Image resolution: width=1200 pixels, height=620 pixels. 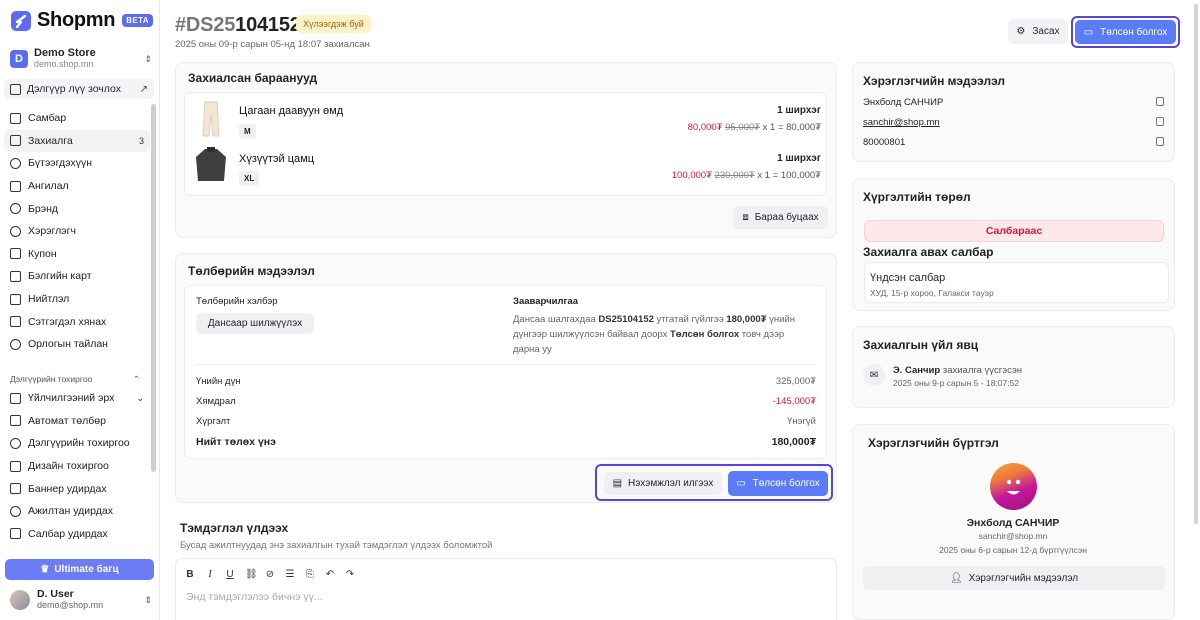 I want to click on sidebar-item-label: Нийтлэл, so click(x=49, y=299).